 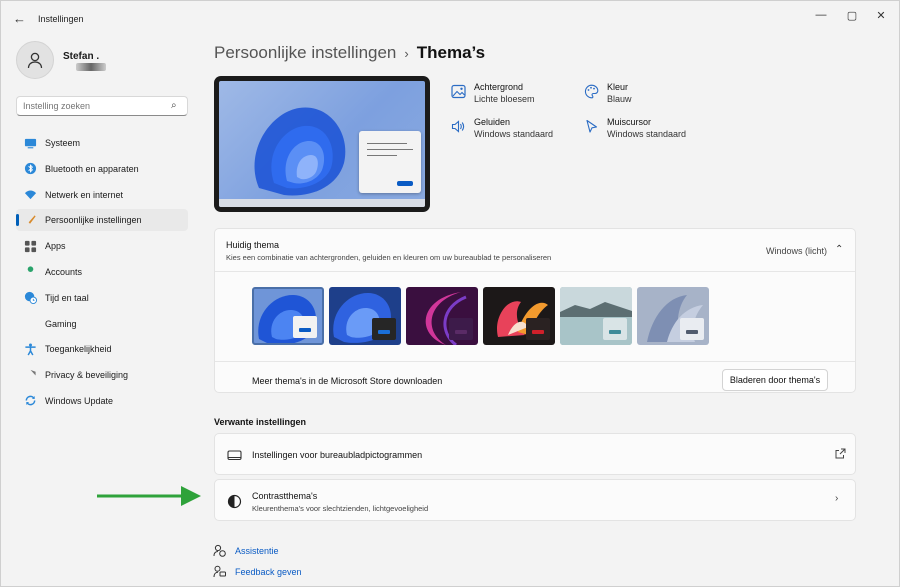 I want to click on close-icon: ✕, so click(x=881, y=15).